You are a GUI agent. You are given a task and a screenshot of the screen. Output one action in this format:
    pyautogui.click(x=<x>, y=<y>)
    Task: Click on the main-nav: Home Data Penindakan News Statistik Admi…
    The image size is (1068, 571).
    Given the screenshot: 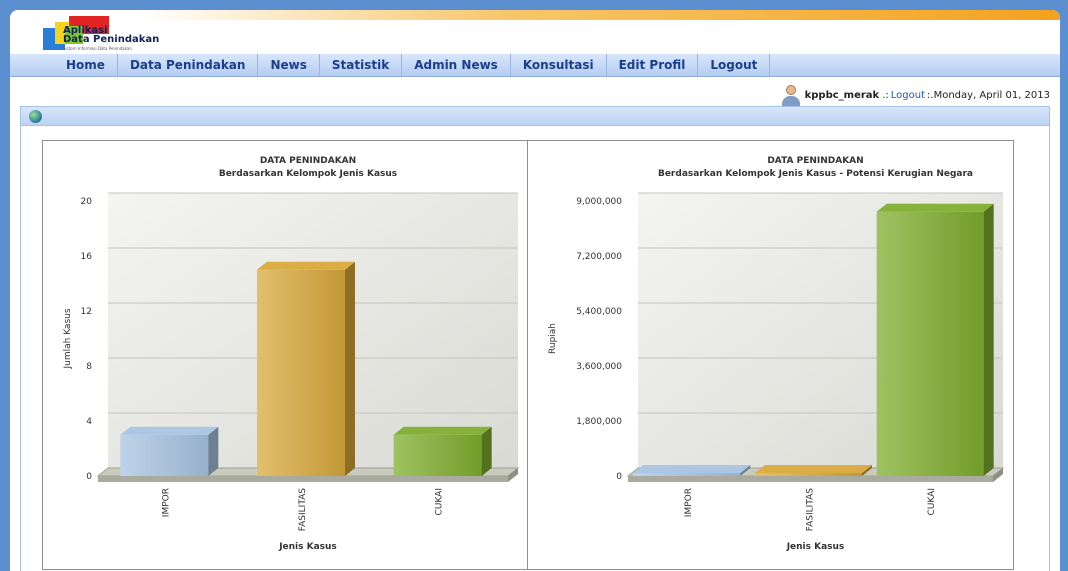 What is the action you would take?
    pyautogui.click(x=535, y=65)
    